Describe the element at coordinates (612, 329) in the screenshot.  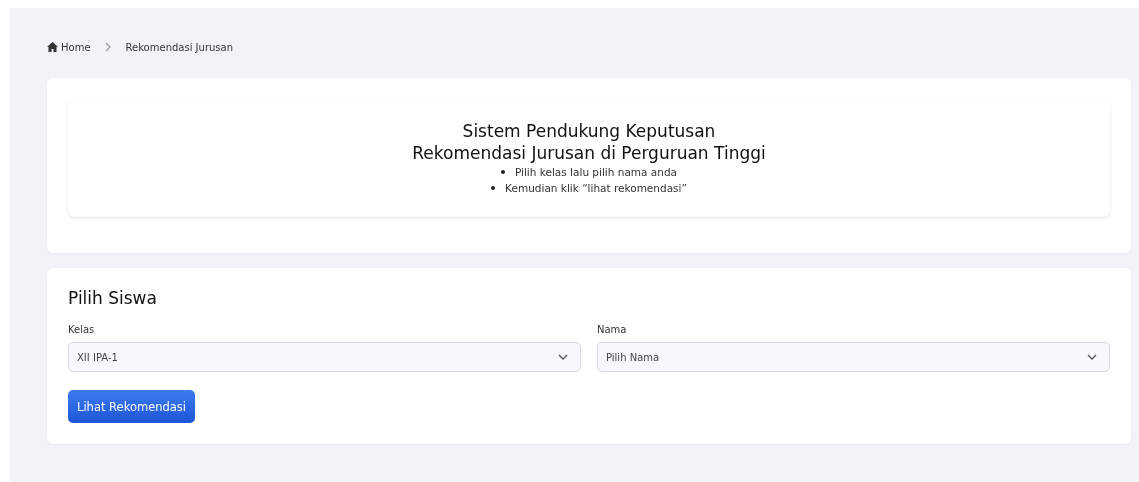
I see `field-label: Nama` at that location.